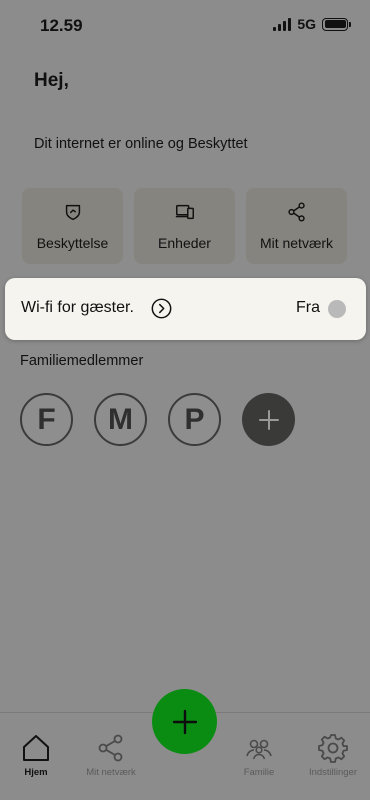 The image size is (370, 800). I want to click on member-initial: F, so click(46, 419).